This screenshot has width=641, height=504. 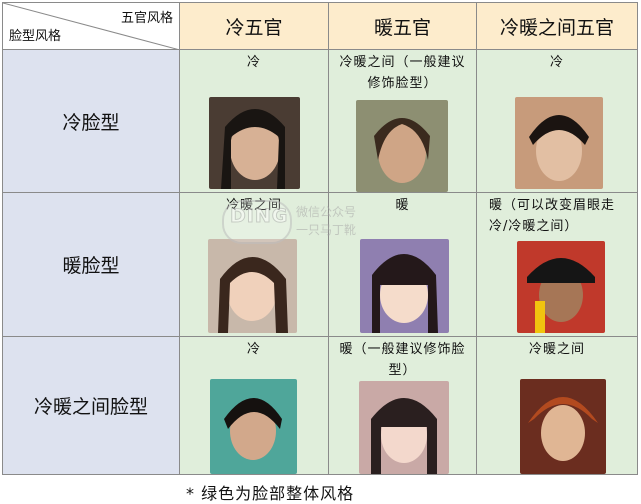 I want to click on cell-between-face-cold-features: 冷, so click(x=254, y=405).